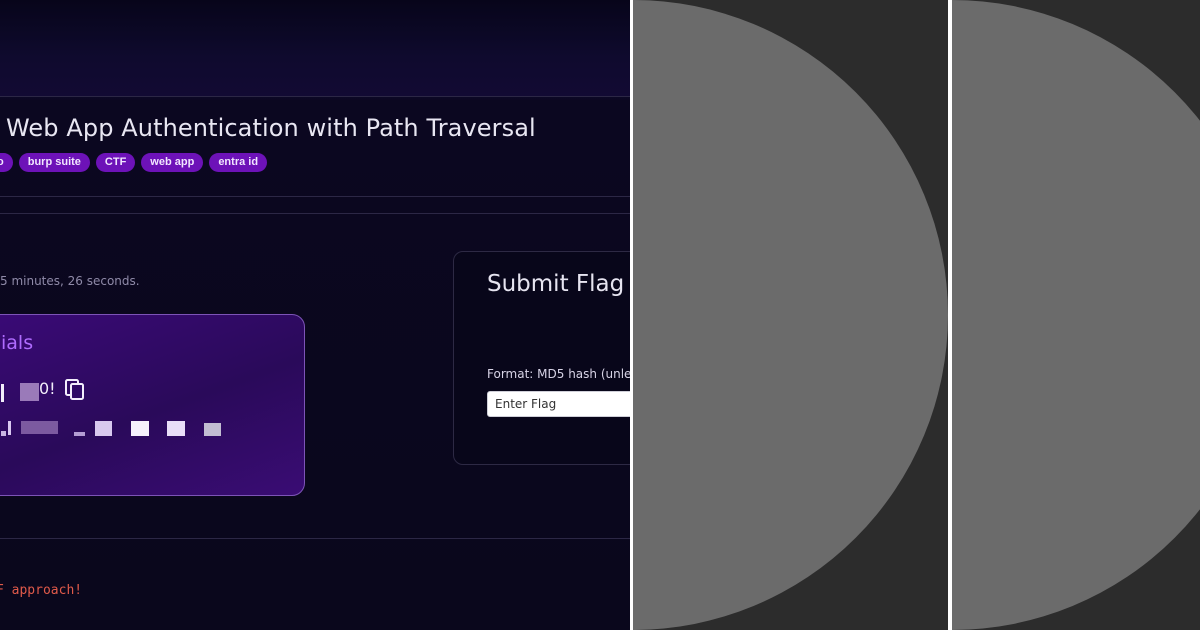 Image resolution: width=1200 pixels, height=630 pixels. Describe the element at coordinates (172, 162) in the screenshot. I see `tag-web-app: web app` at that location.